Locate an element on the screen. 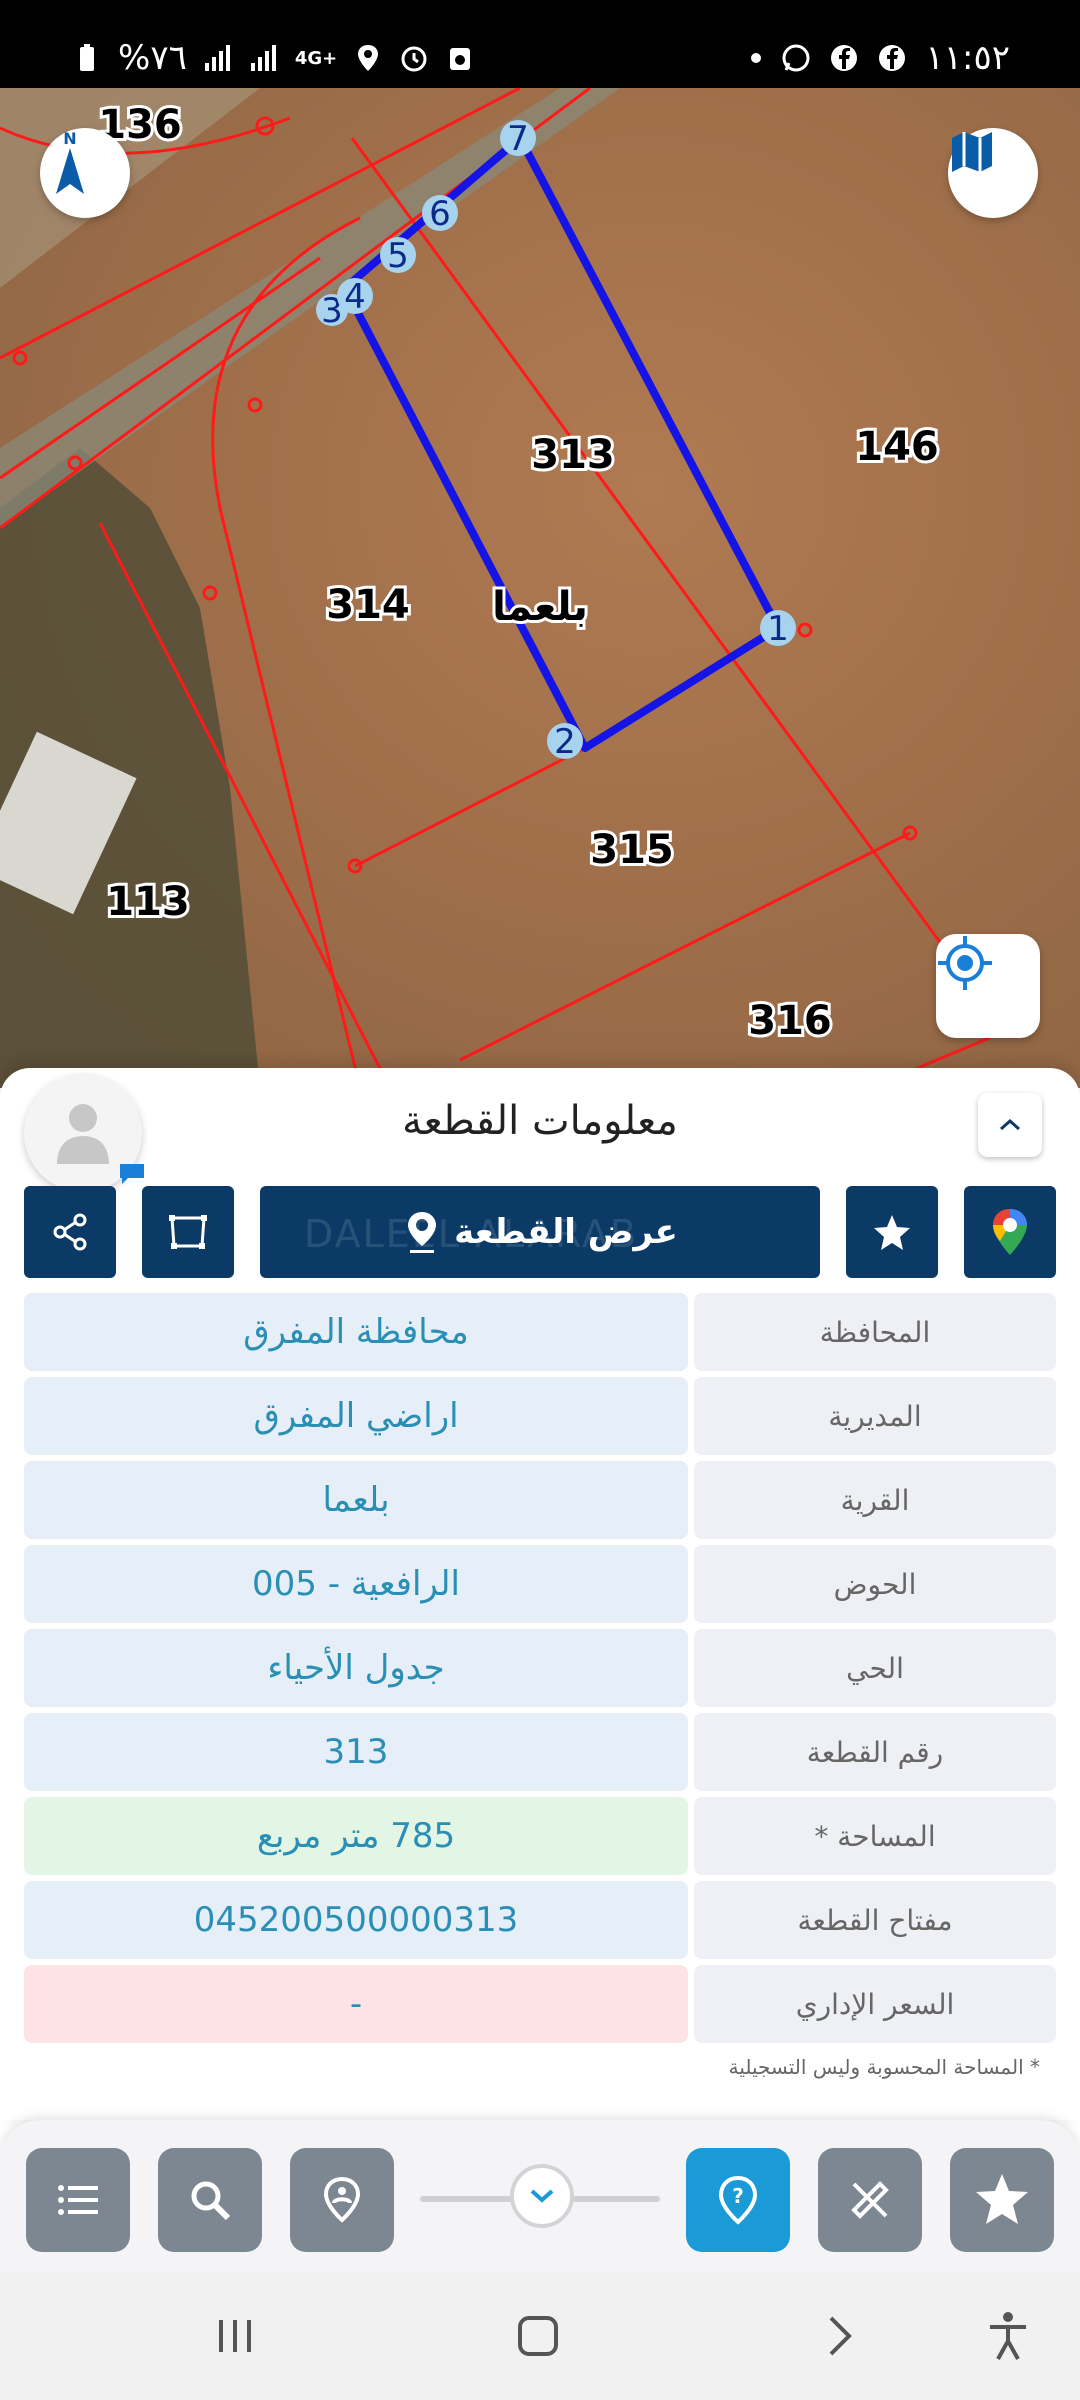  parcel-label-313: 313 is located at coordinates (573, 455).